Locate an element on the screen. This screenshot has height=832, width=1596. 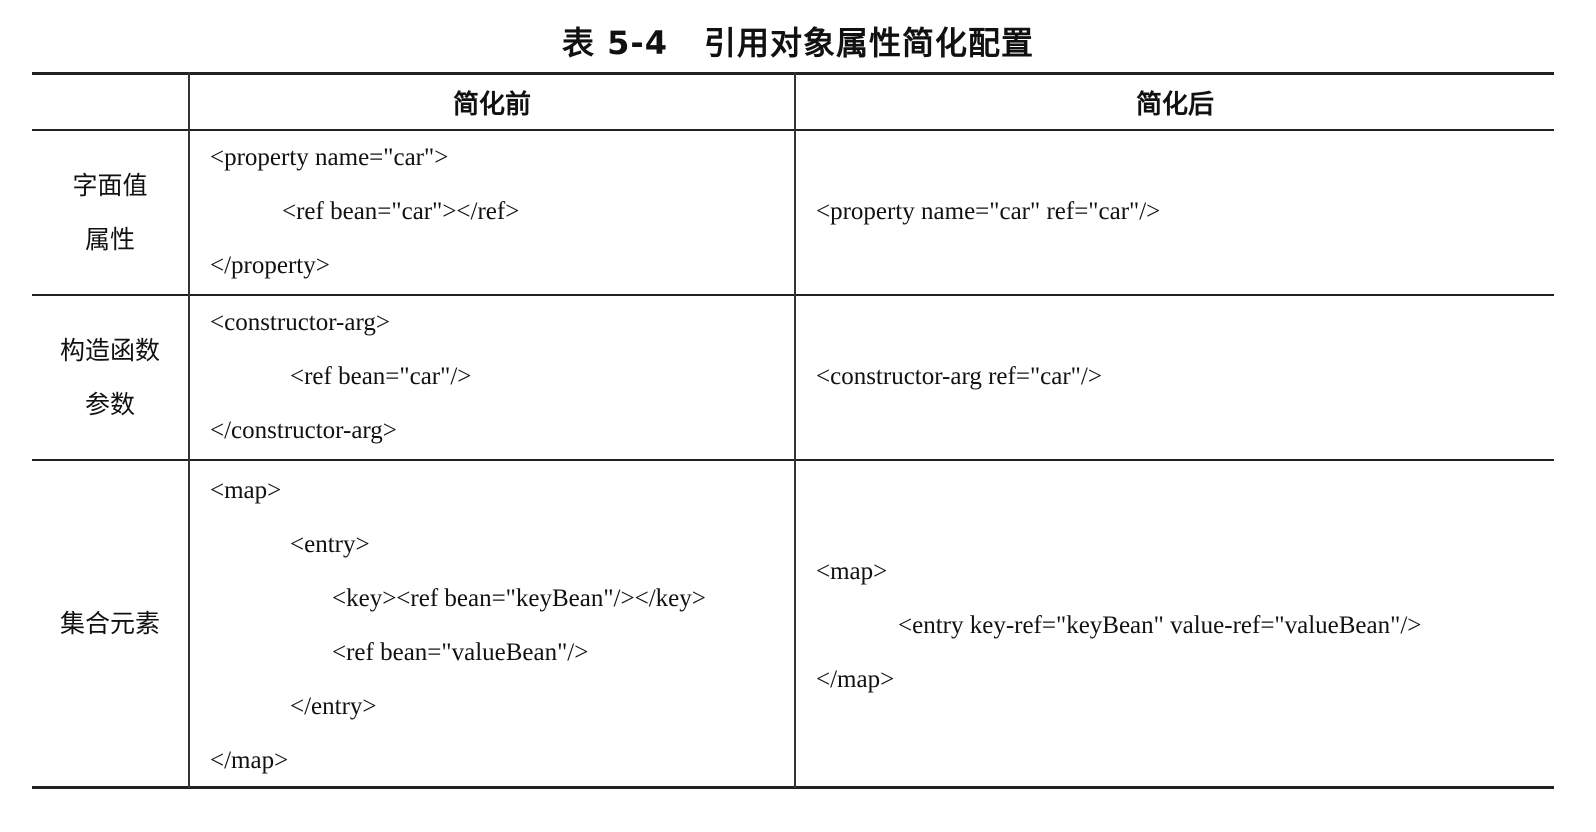
code-line: </entry> is located at coordinates (333, 706).